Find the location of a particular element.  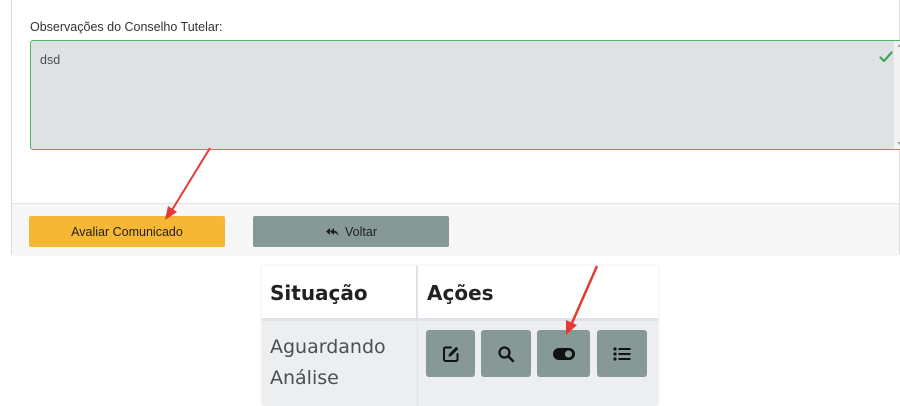

search-icon is located at coordinates (506, 353).